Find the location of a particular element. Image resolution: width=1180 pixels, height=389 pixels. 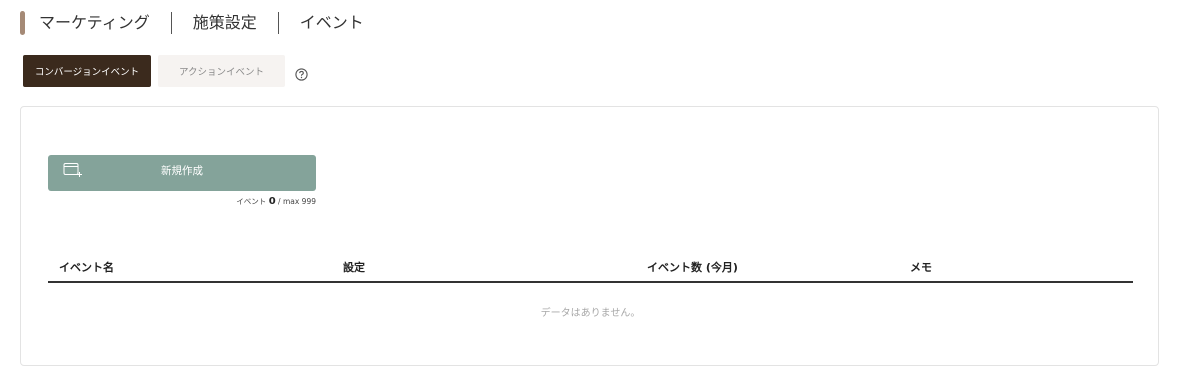

breadcrumb: マーケティング 施策設定 イベント is located at coordinates (192, 23).